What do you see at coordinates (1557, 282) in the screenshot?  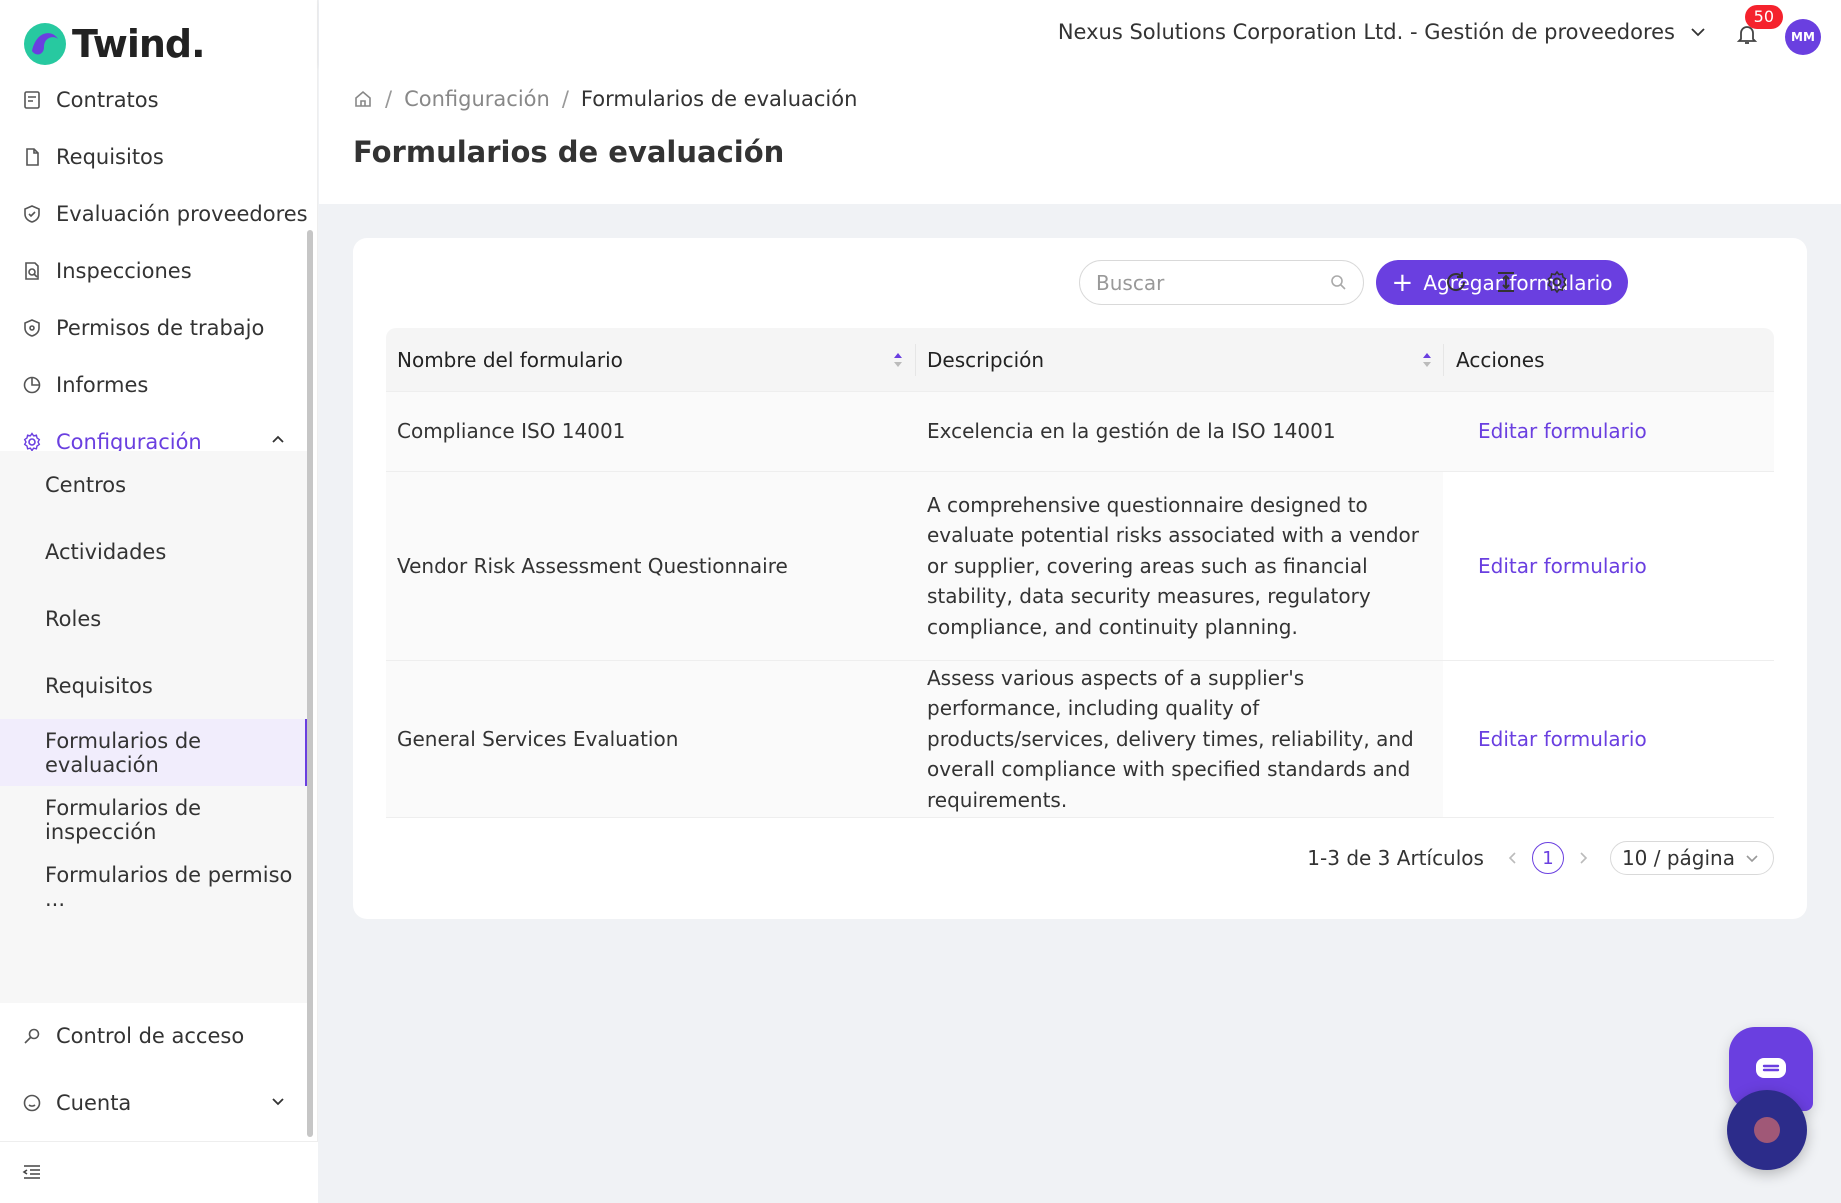 I see `settings-icon` at bounding box center [1557, 282].